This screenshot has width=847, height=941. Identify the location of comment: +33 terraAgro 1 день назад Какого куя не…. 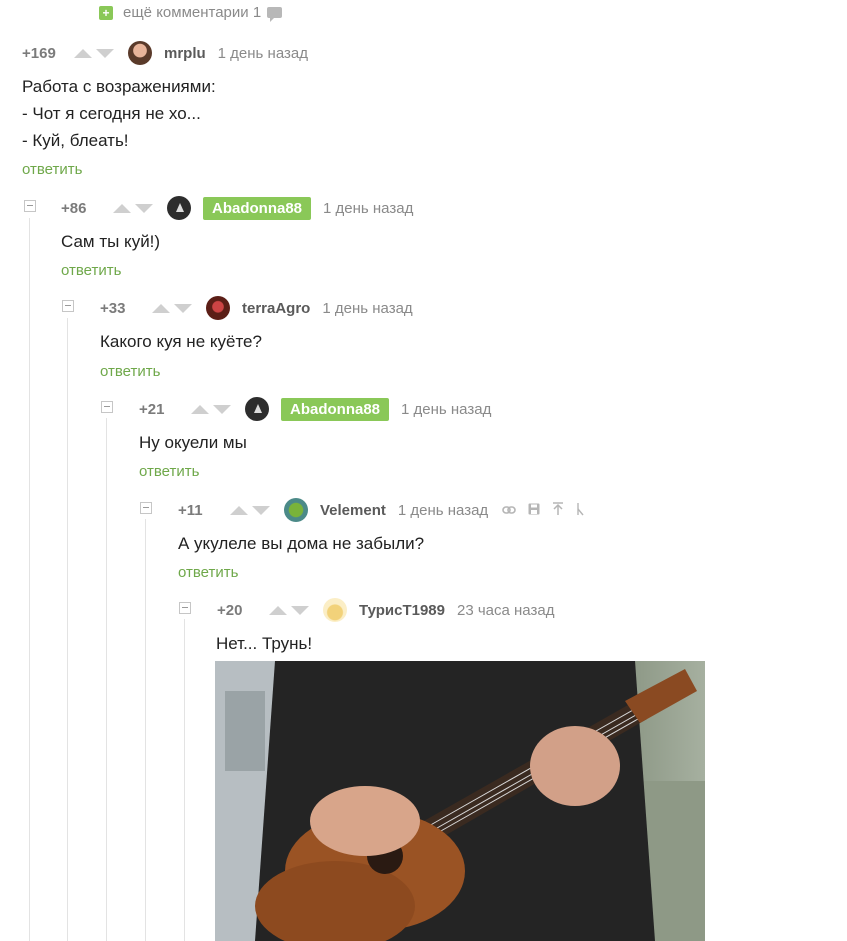
(460, 342).